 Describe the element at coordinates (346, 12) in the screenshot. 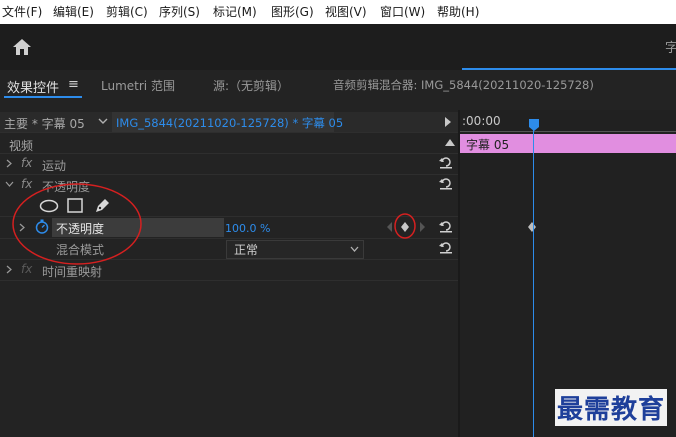

I see `menu-view: 视图(V)` at that location.